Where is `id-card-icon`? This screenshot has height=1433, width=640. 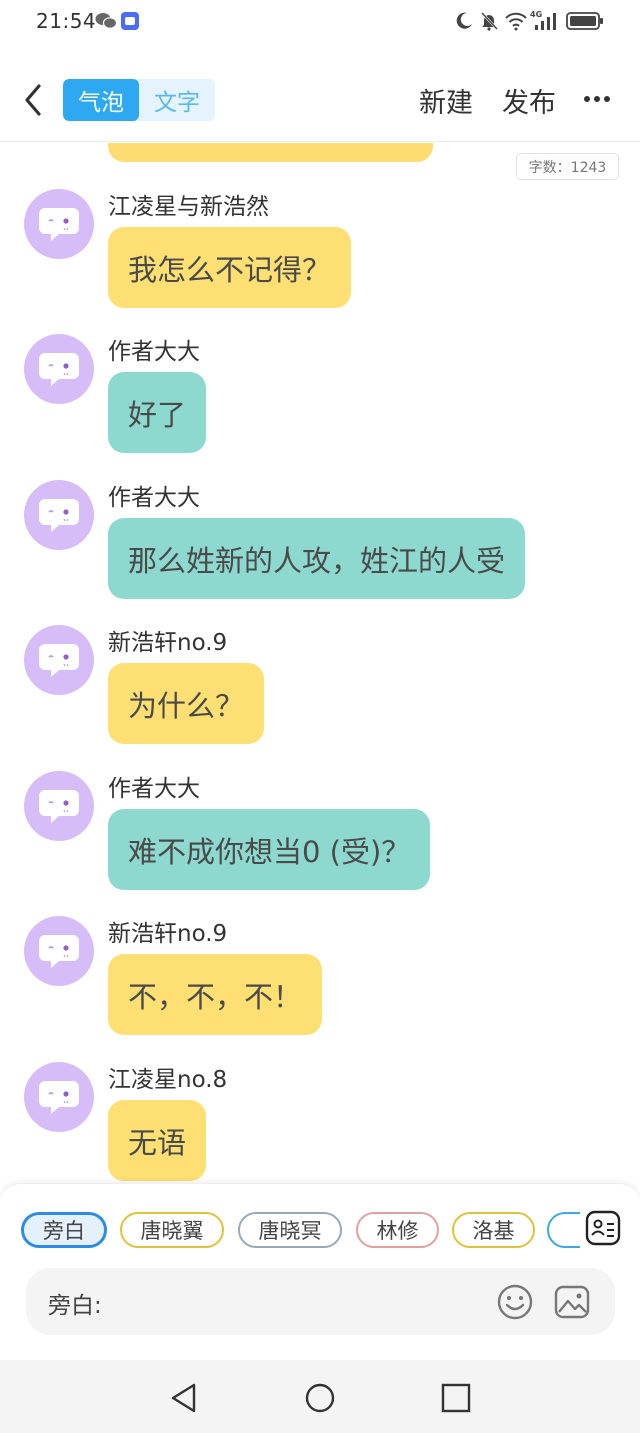
id-card-icon is located at coordinates (603, 1228).